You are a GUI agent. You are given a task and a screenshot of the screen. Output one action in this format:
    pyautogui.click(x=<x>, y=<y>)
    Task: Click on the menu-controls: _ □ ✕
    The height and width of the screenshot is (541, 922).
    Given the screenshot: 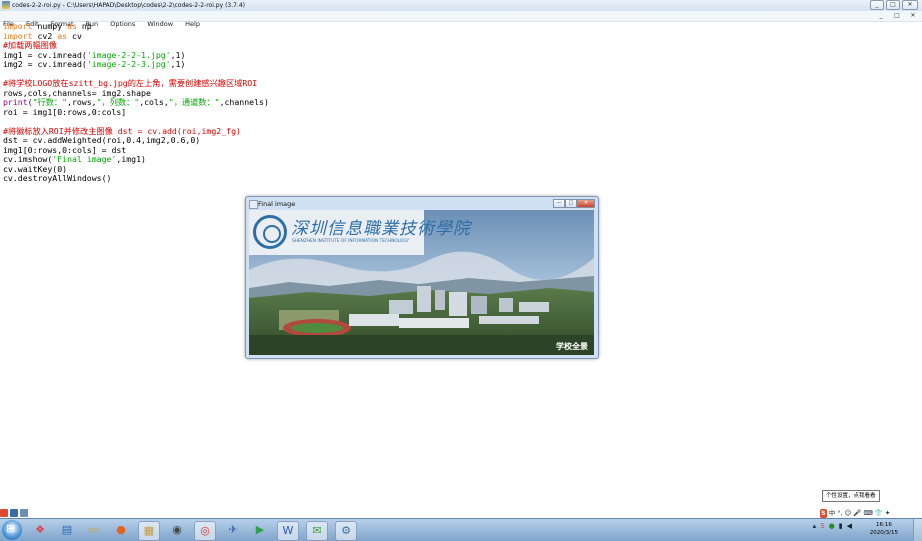 What is the action you would take?
    pyautogui.click(x=897, y=16)
    